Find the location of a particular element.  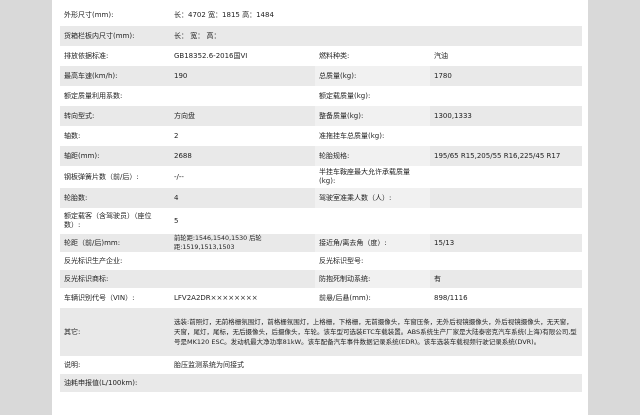

table-row: 轮胎数: 4 驾驶室准乘人数（人）: is located at coordinates (321, 198).